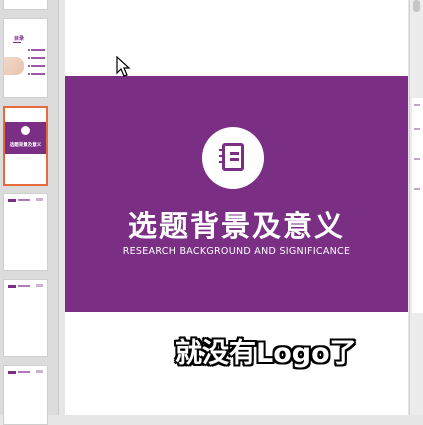 The image size is (423, 425). I want to click on toc-underline, so click(17, 42).